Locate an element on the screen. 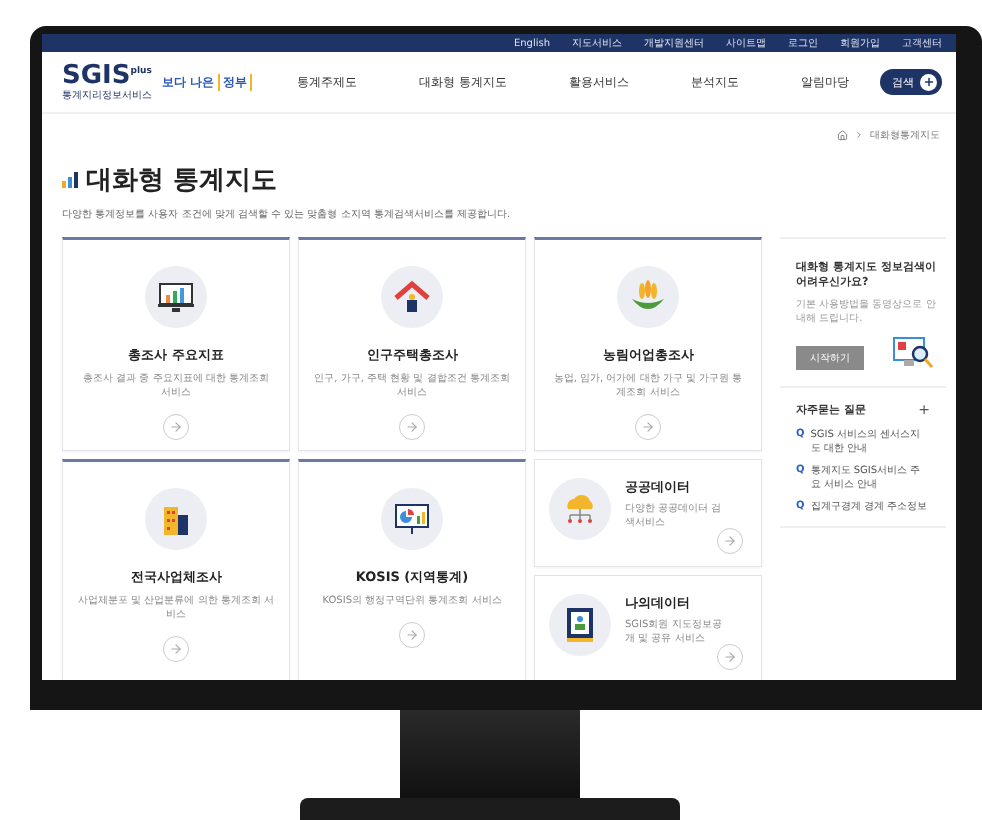 This screenshot has width=982, height=820. monitor-magnifier-icon is located at coordinates (914, 352).